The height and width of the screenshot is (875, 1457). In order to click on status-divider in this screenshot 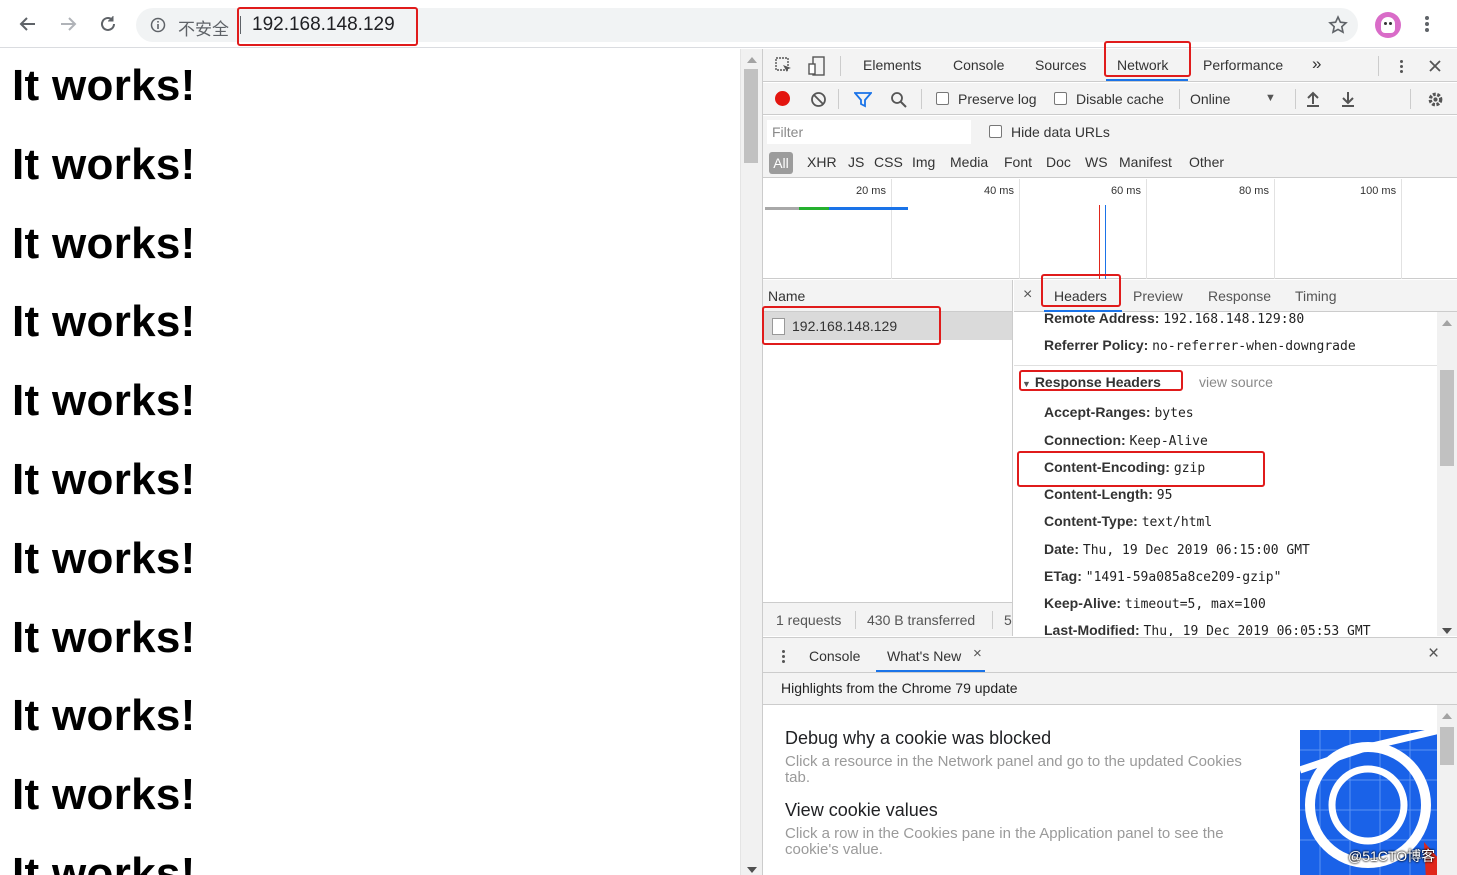, I will do `click(992, 620)`.